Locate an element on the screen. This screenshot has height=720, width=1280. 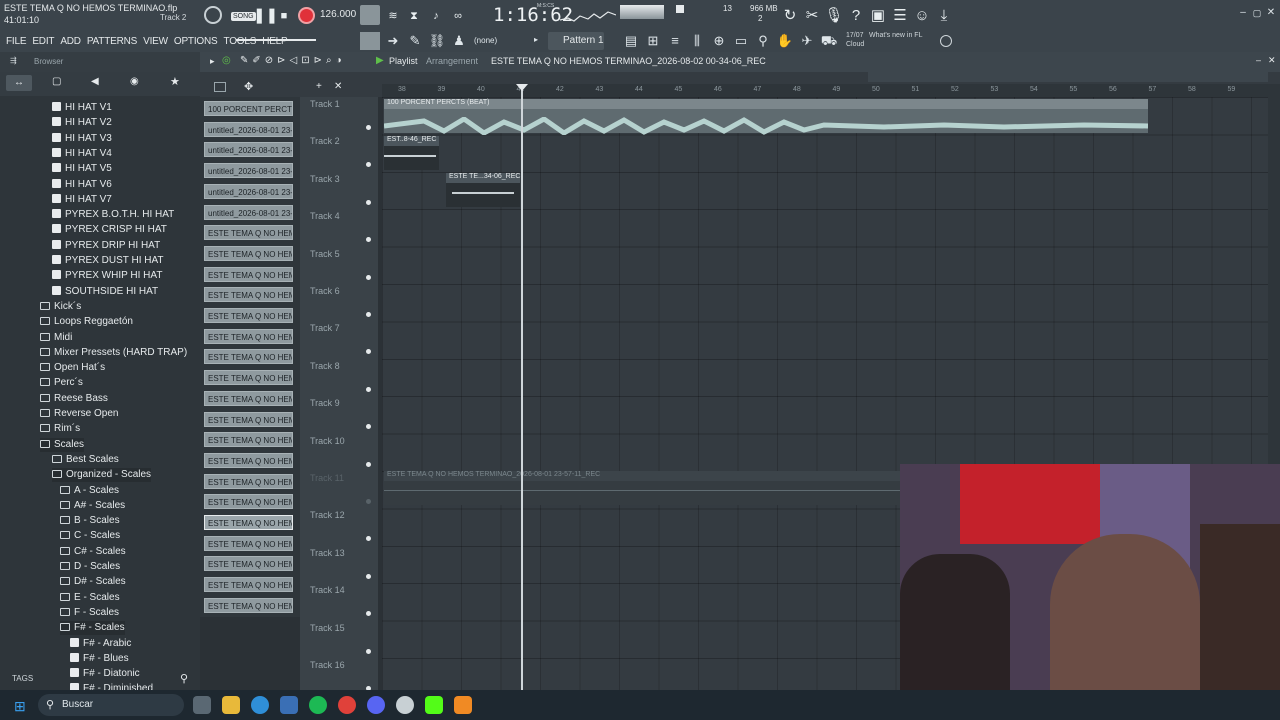
menu-tools: TOOLS is located at coordinates (239, 41).